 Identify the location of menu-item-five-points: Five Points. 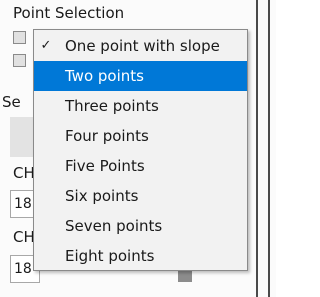
(140, 166).